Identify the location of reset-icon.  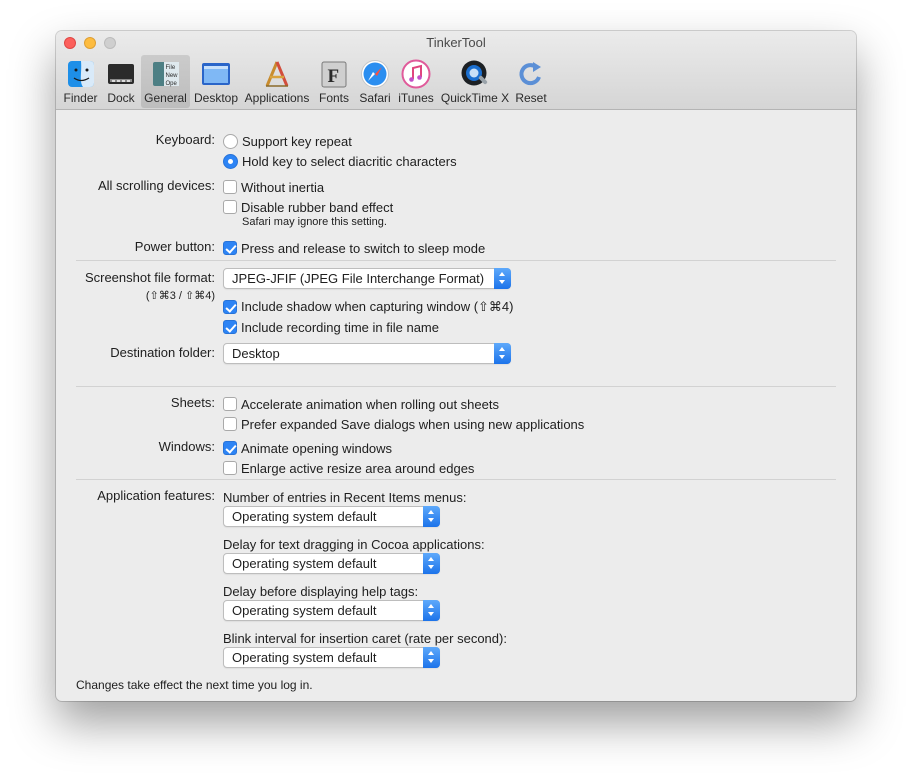
(531, 74).